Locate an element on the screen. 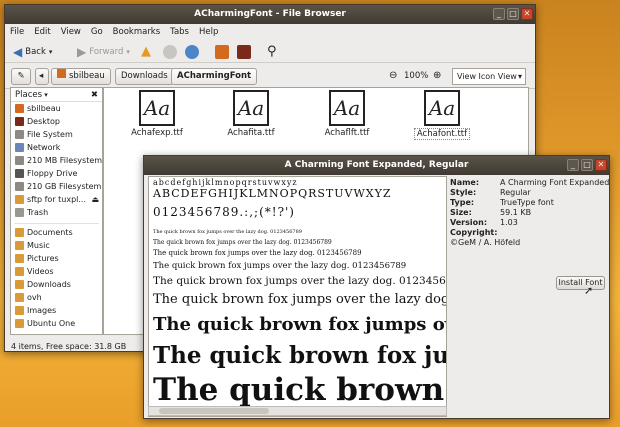 The height and width of the screenshot is (427, 620). chevron-left-icon: ◂ is located at coordinates (41, 76).